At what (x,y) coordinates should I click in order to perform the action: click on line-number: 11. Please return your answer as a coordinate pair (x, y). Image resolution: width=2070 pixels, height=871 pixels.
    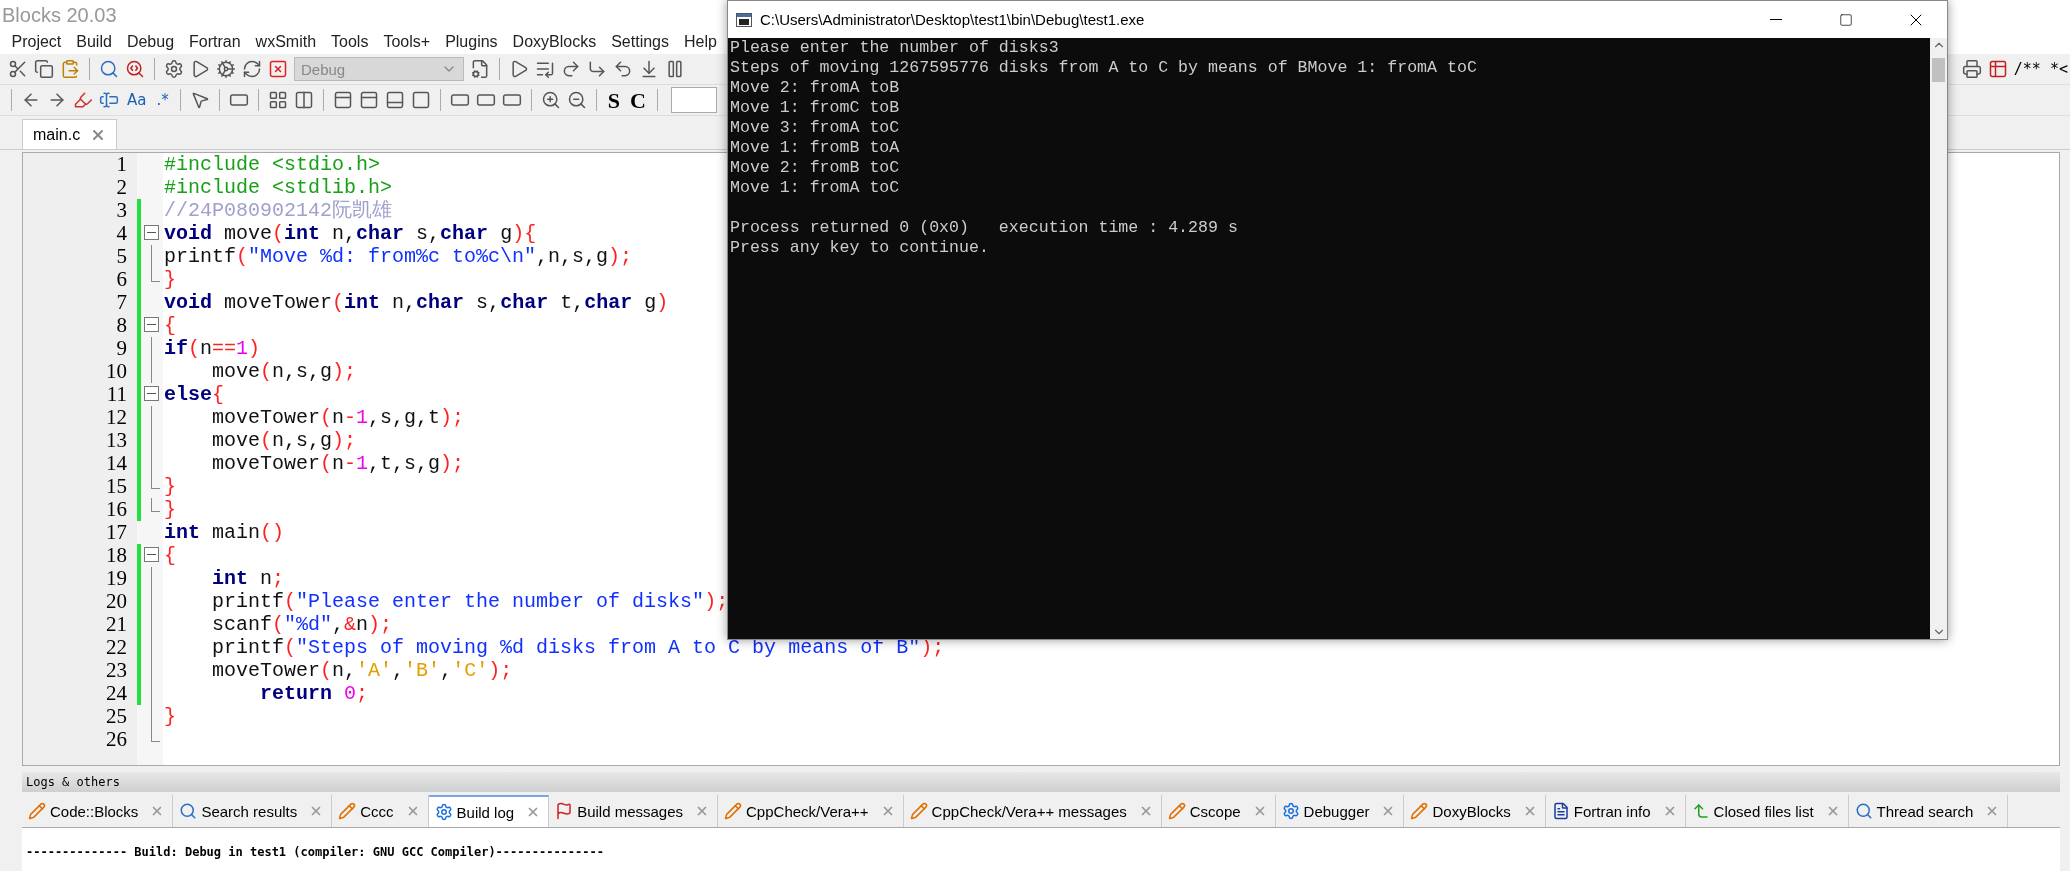
    Looking at the image, I should click on (116, 394).